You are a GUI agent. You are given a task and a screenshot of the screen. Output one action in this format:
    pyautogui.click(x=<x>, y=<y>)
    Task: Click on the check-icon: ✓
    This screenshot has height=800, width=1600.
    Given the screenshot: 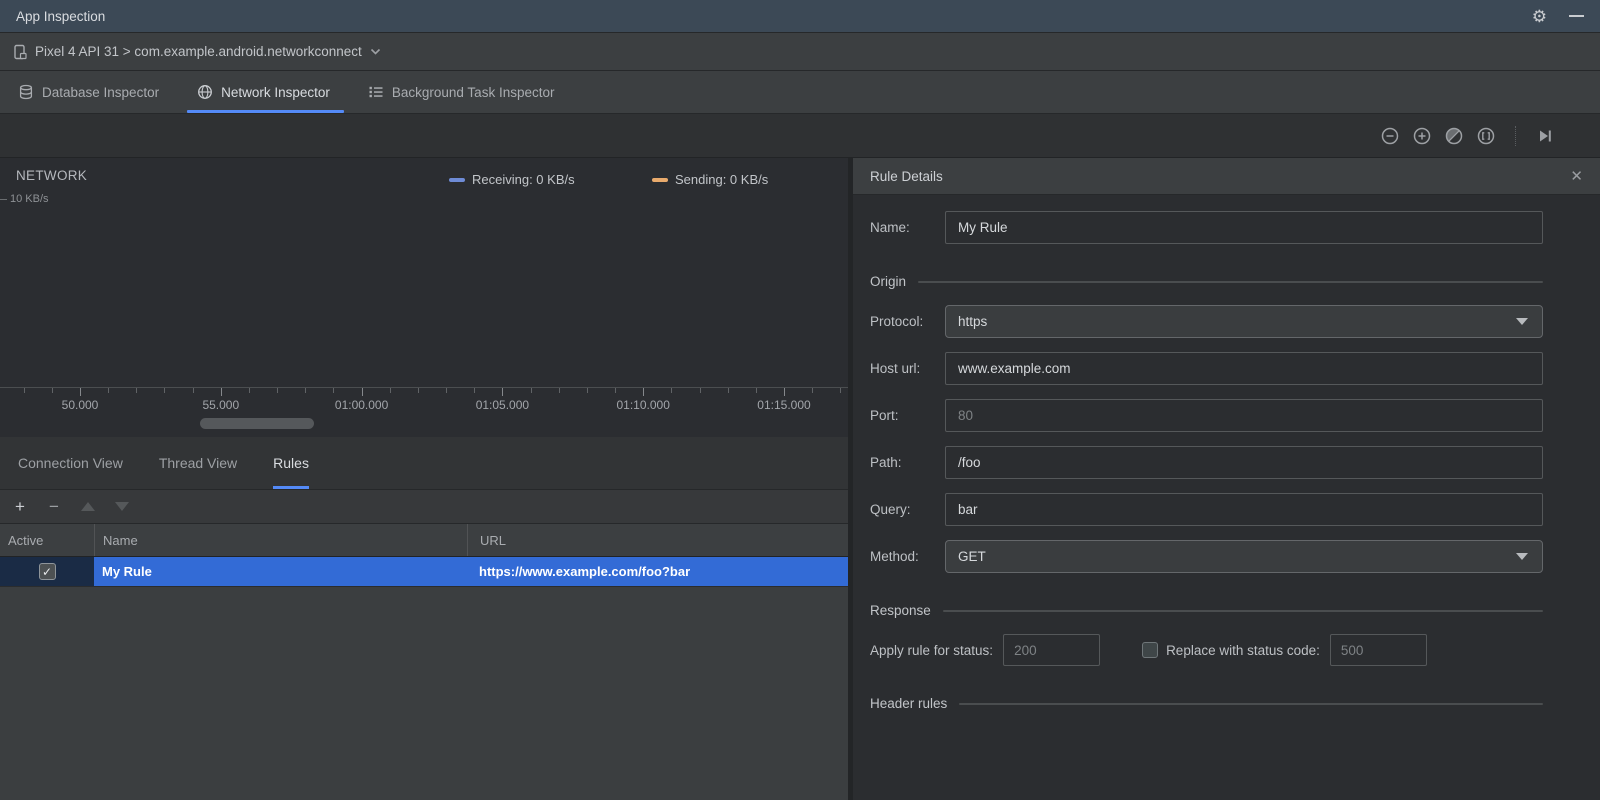 What is the action you would take?
    pyautogui.click(x=47, y=571)
    